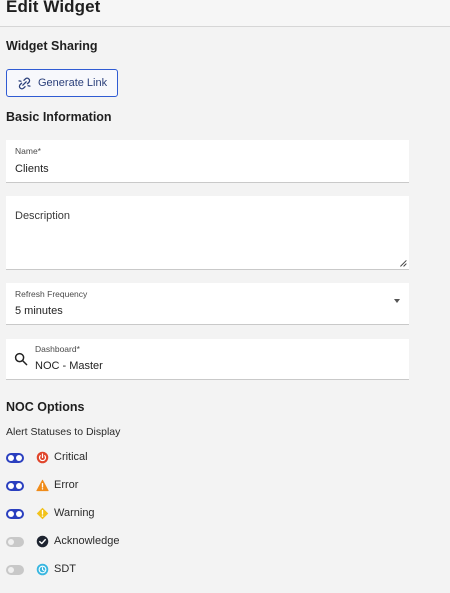 The width and height of the screenshot is (450, 593). What do you see at coordinates (87, 541) in the screenshot?
I see `acknowledge-label: Acknowledge` at bounding box center [87, 541].